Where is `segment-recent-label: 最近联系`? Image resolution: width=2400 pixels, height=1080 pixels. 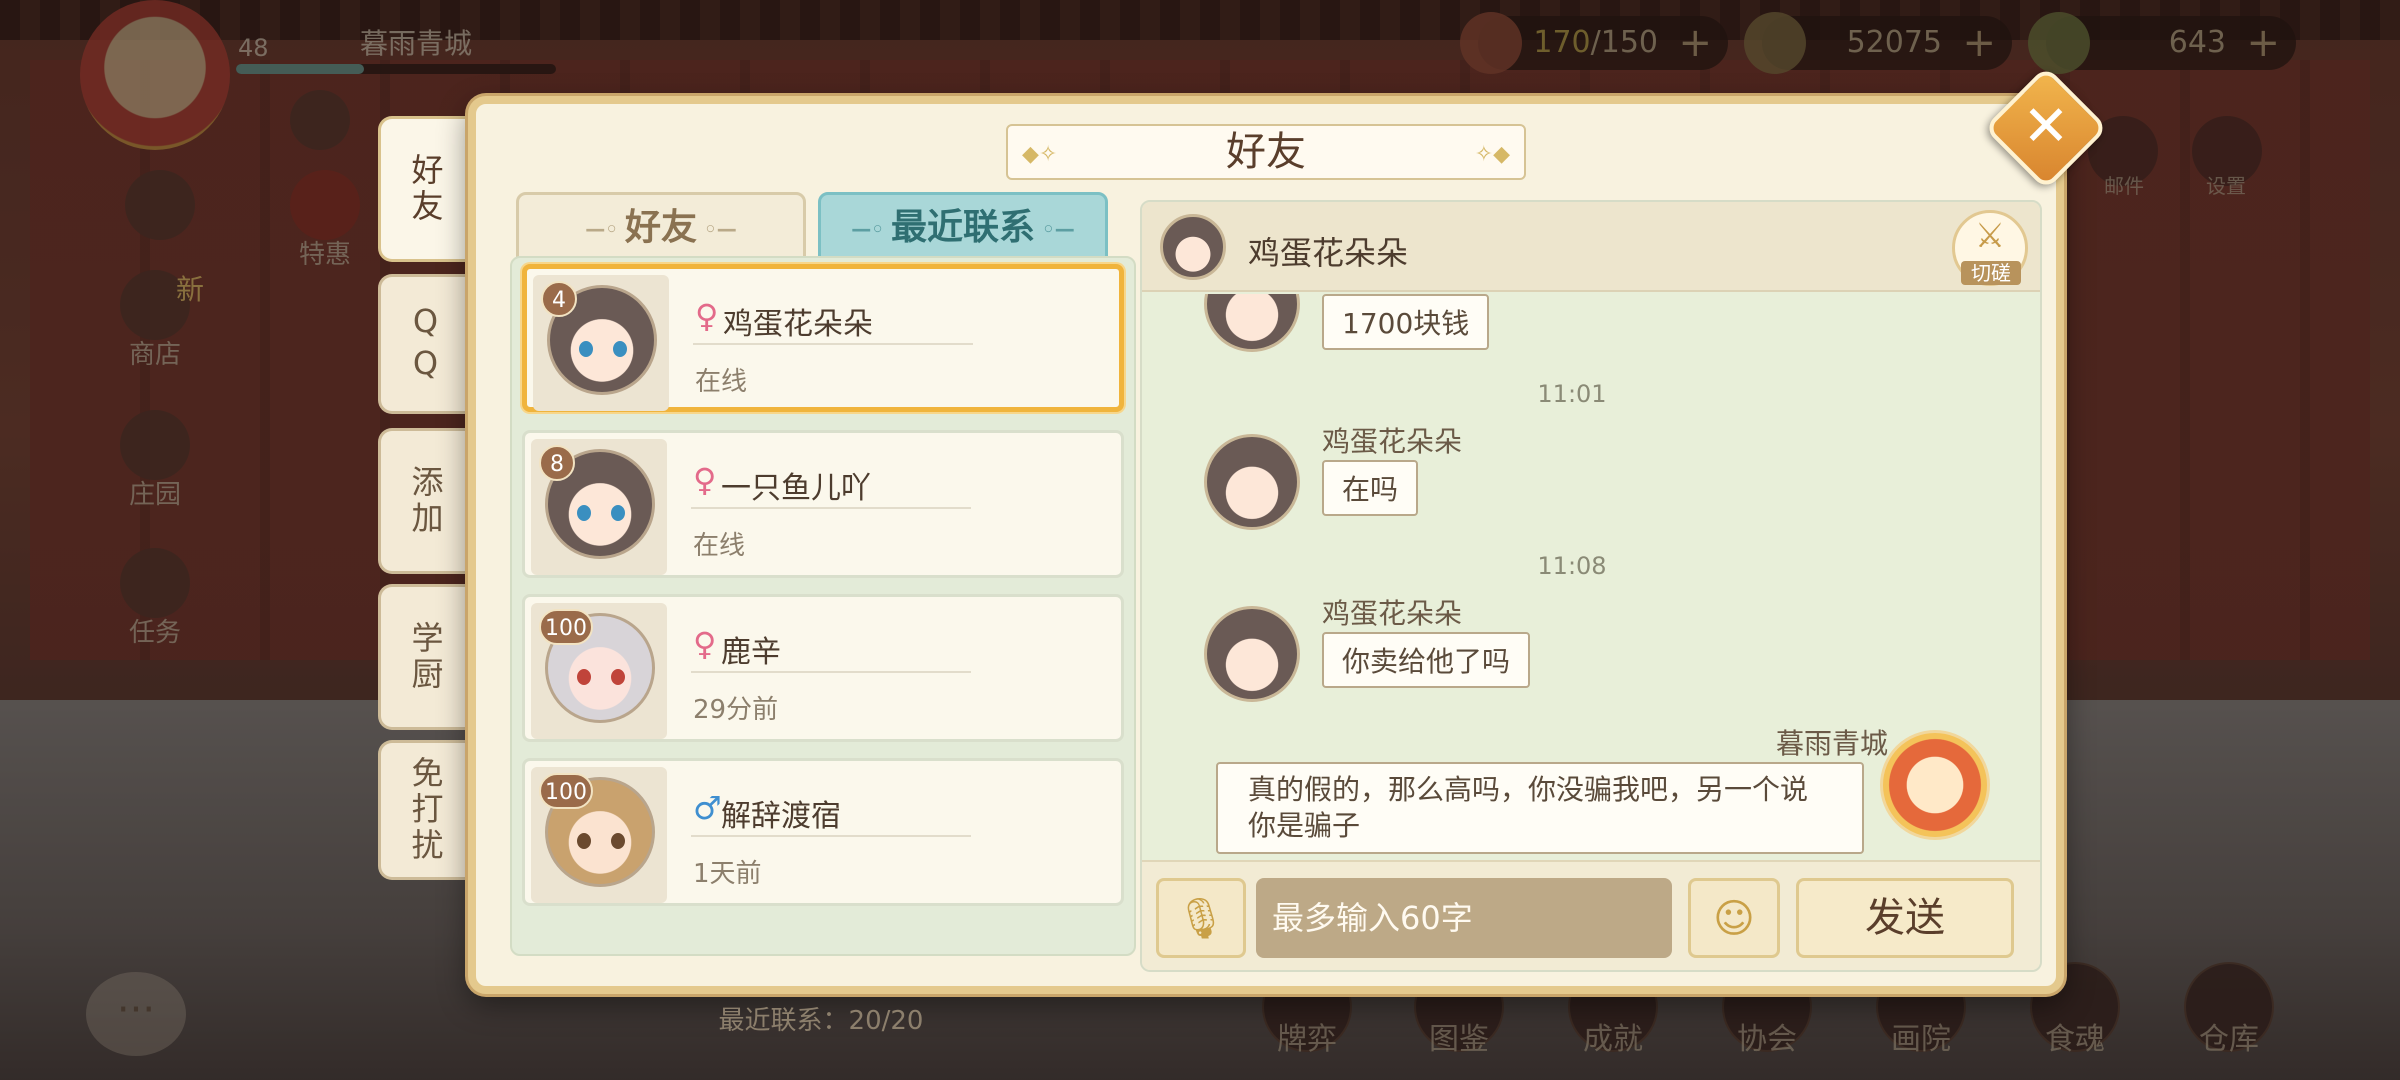
segment-recent-label: 最近联系 is located at coordinates (962, 227).